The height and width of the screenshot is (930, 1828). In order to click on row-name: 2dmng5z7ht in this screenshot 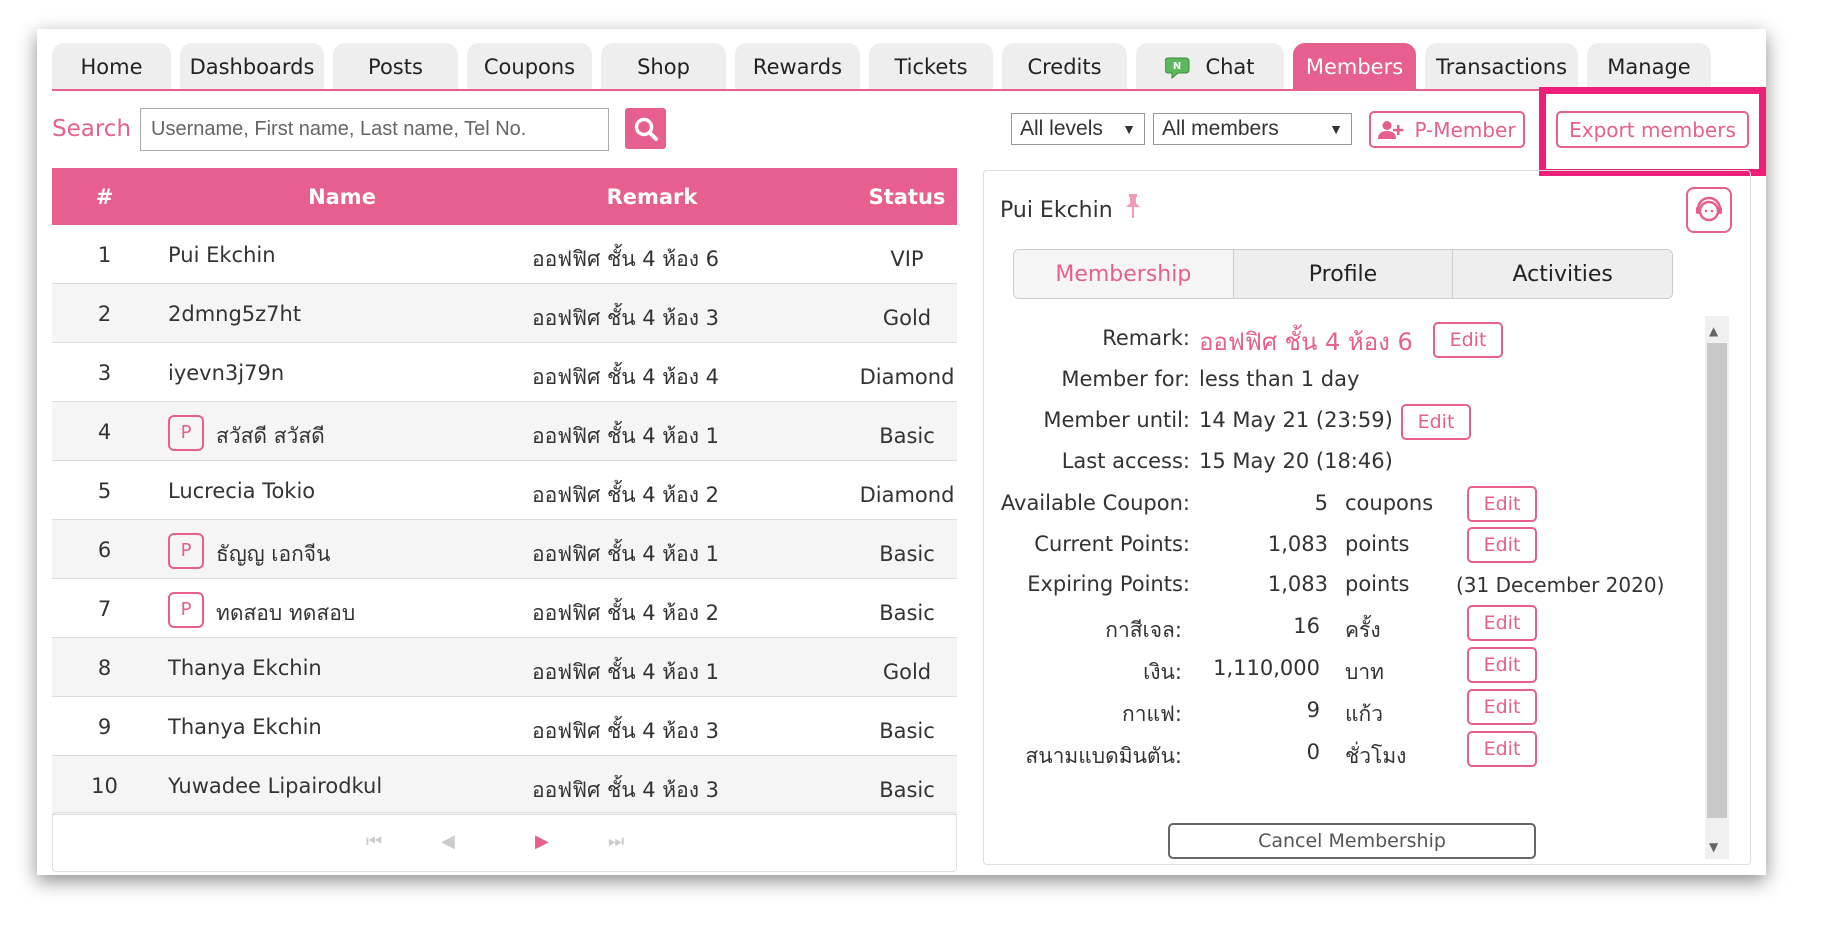, I will do `click(234, 314)`.